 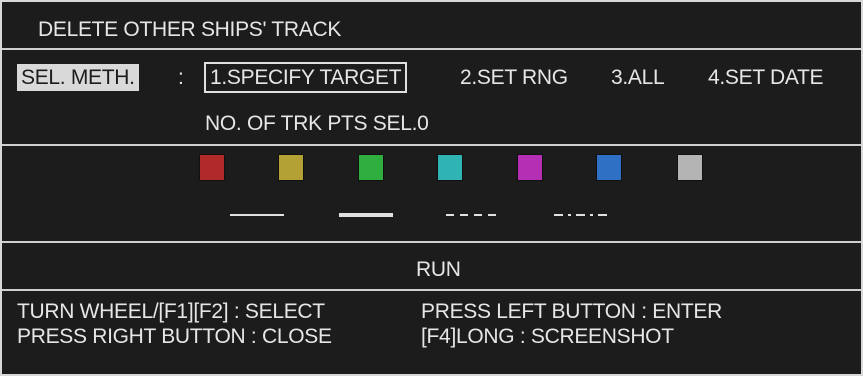 What do you see at coordinates (638, 77) in the screenshot?
I see `option-all: 3.ALL` at bounding box center [638, 77].